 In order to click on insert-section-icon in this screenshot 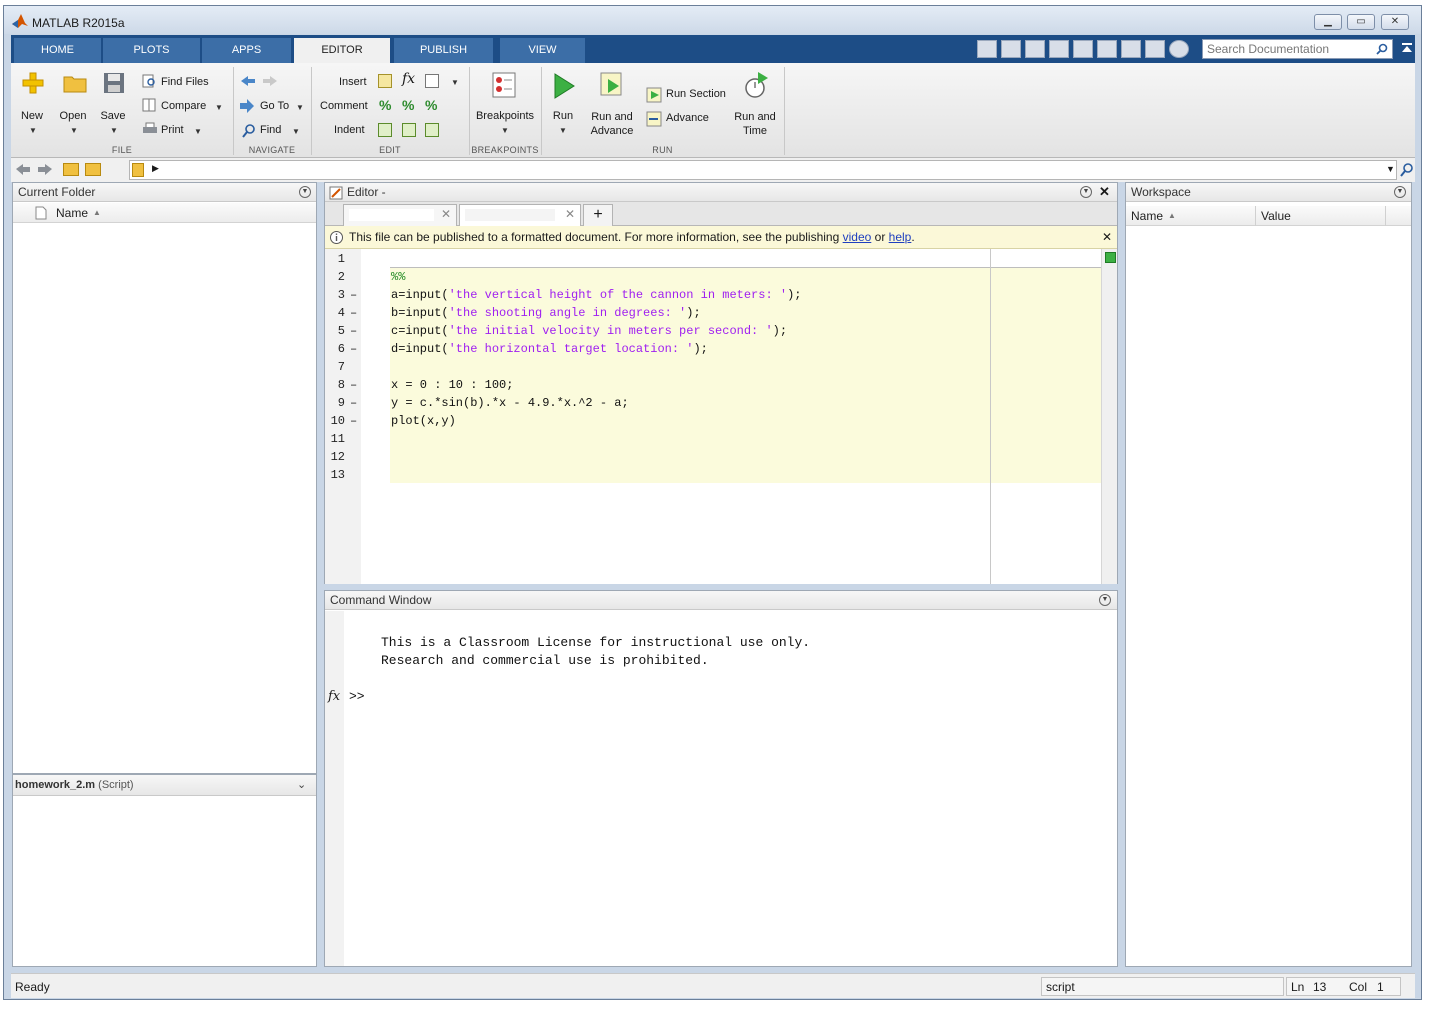, I will do `click(385, 81)`.